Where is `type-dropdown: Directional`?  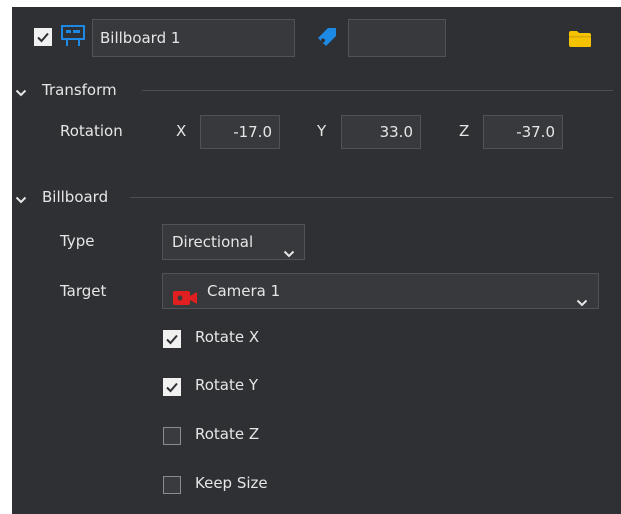 type-dropdown: Directional is located at coordinates (233, 242).